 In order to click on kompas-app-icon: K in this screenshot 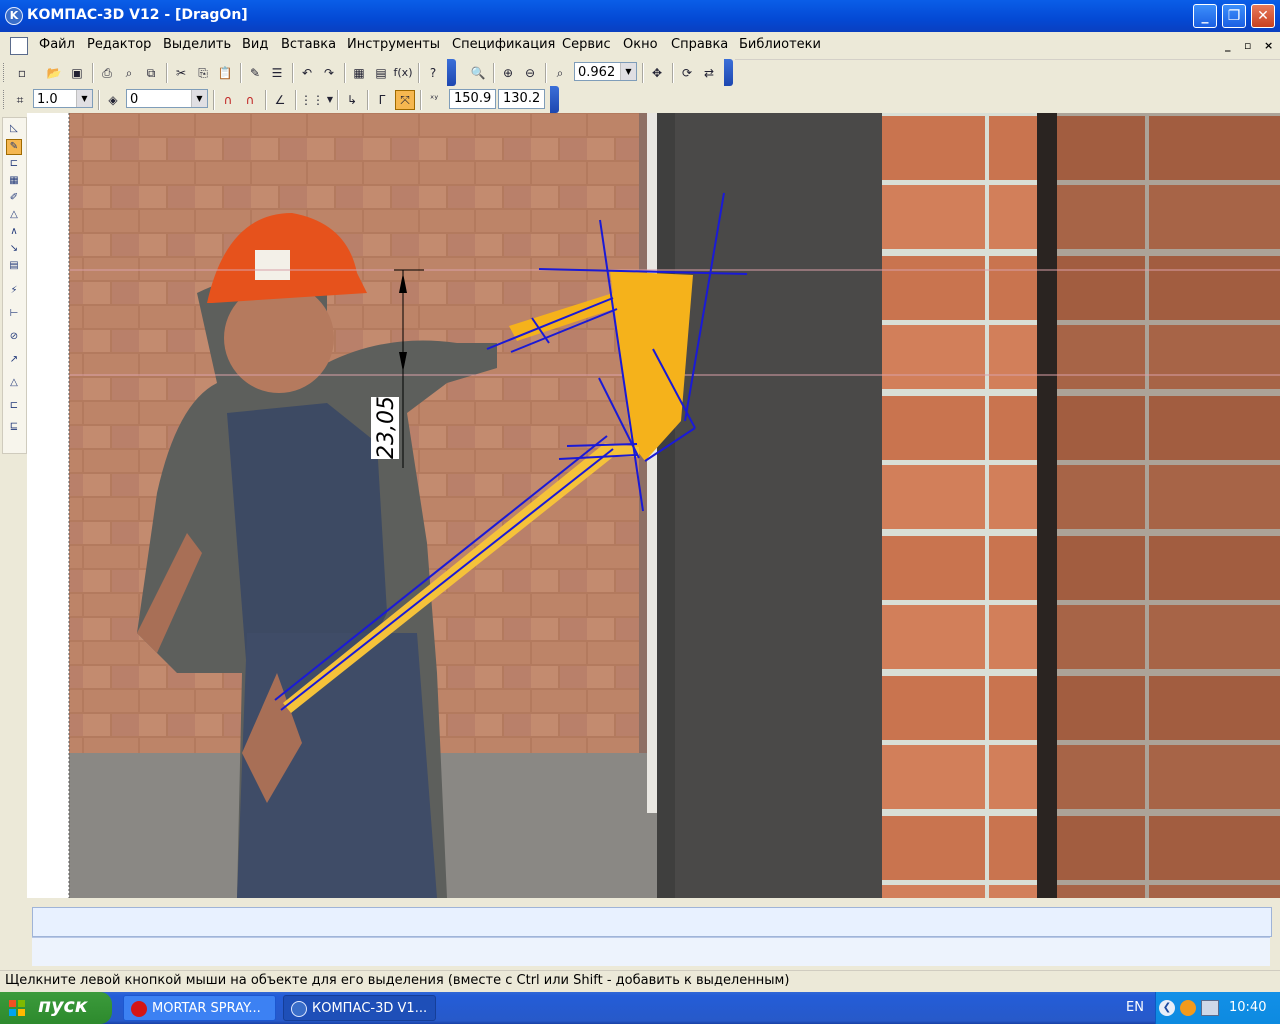, I will do `click(14, 16)`.